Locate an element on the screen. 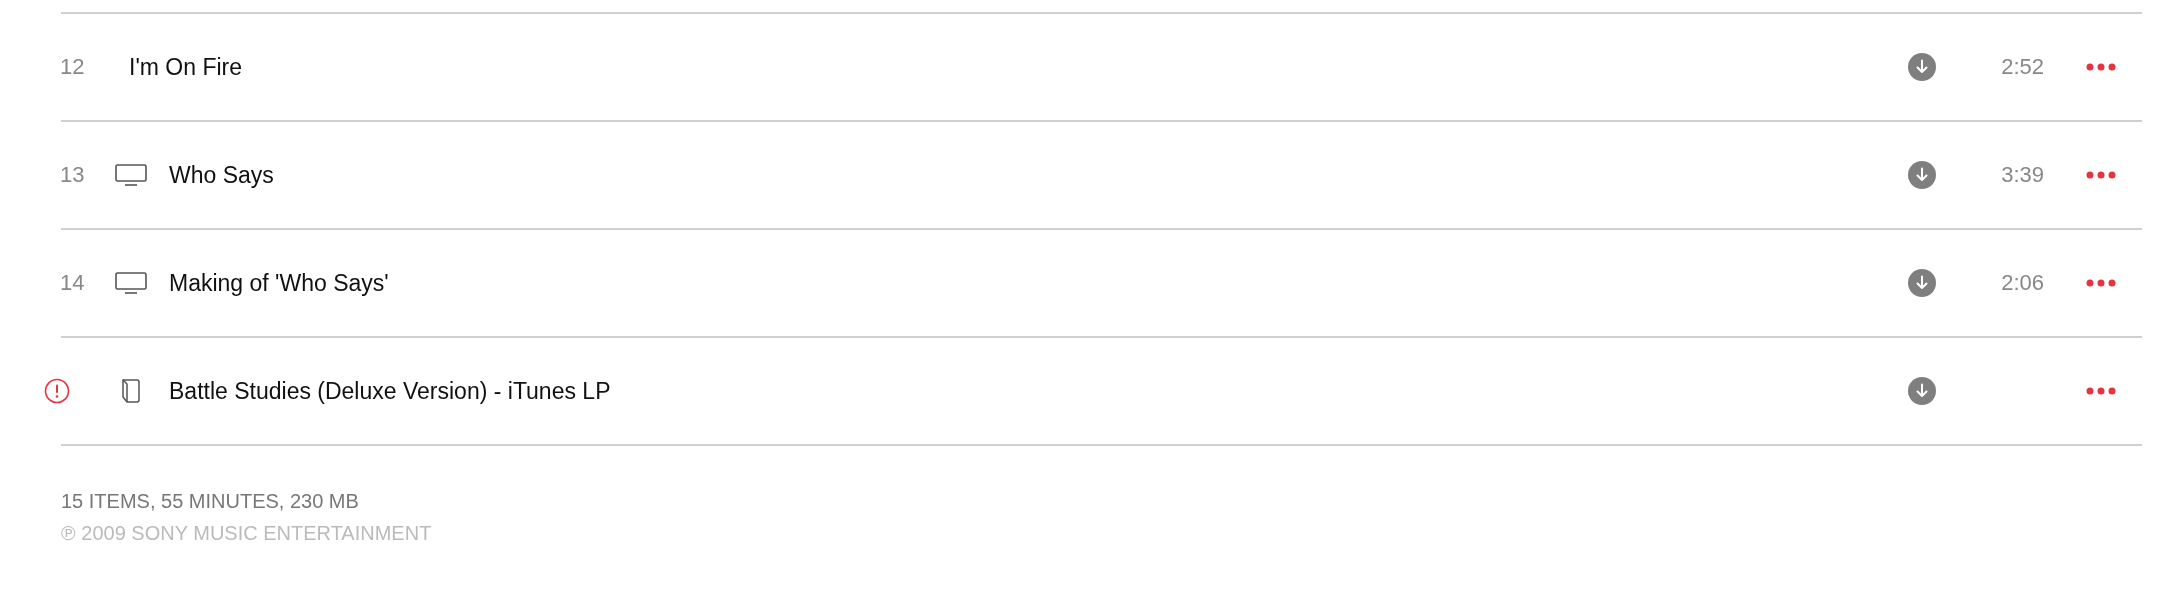 The width and height of the screenshot is (2178, 590). track-duration: 2:52 is located at coordinates (2022, 66).